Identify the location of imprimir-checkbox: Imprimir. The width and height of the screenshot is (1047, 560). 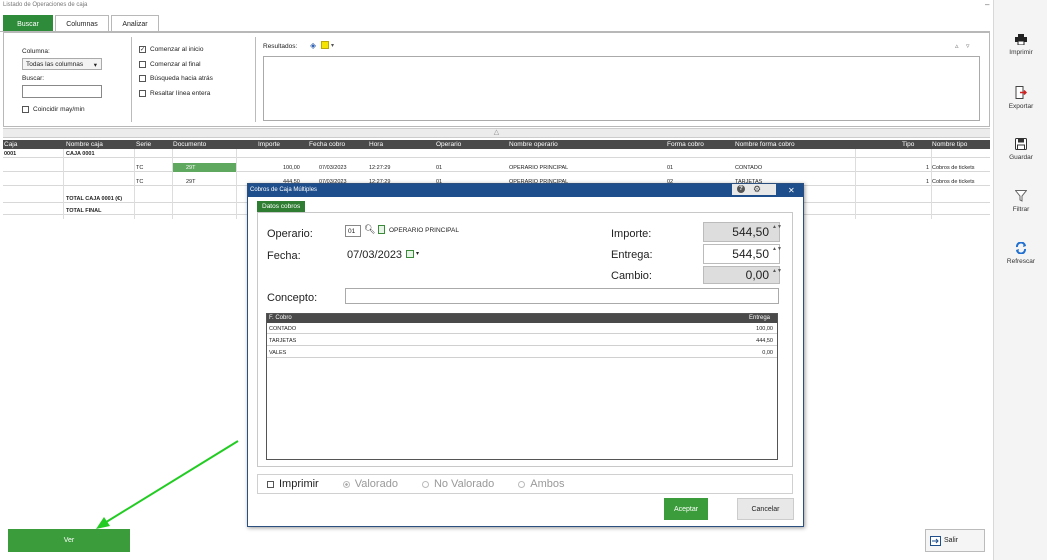
(293, 484).